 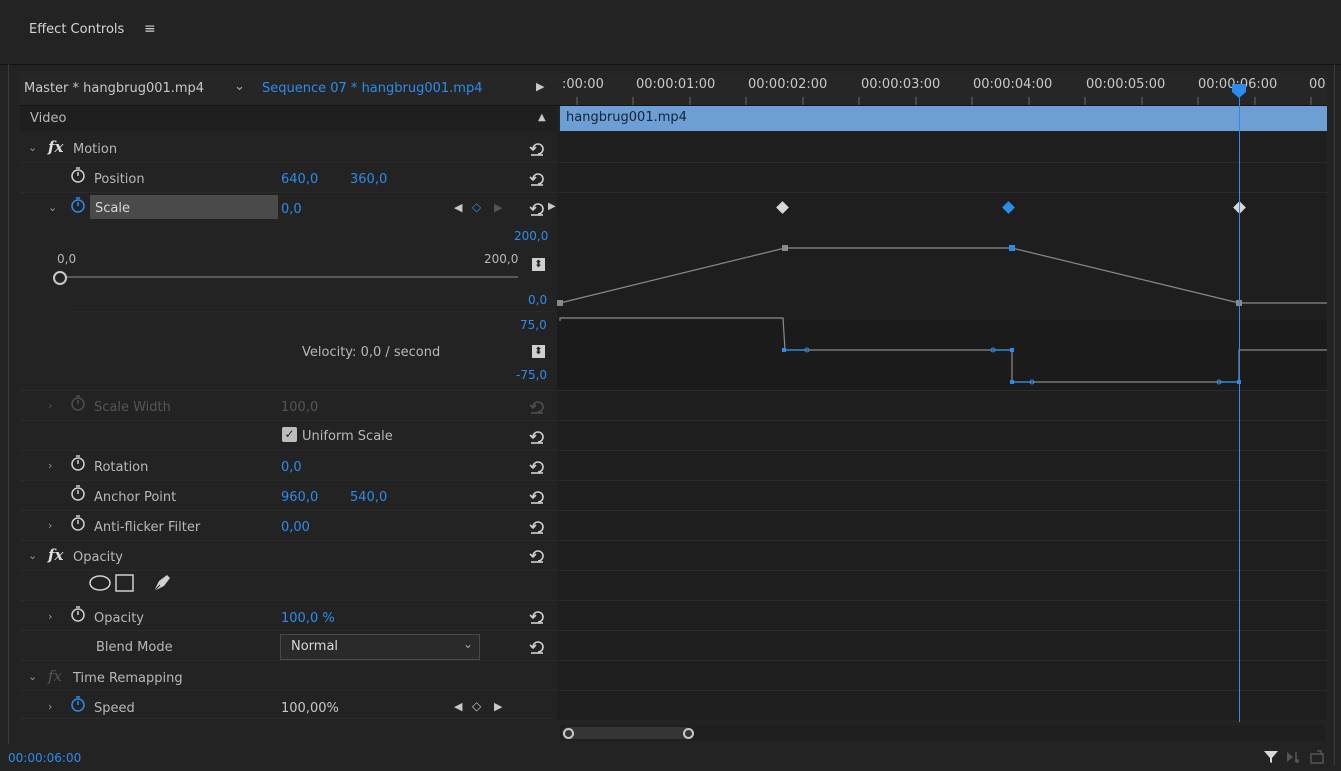 I want to click on panel-title: Effect Controls, so click(x=76, y=29).